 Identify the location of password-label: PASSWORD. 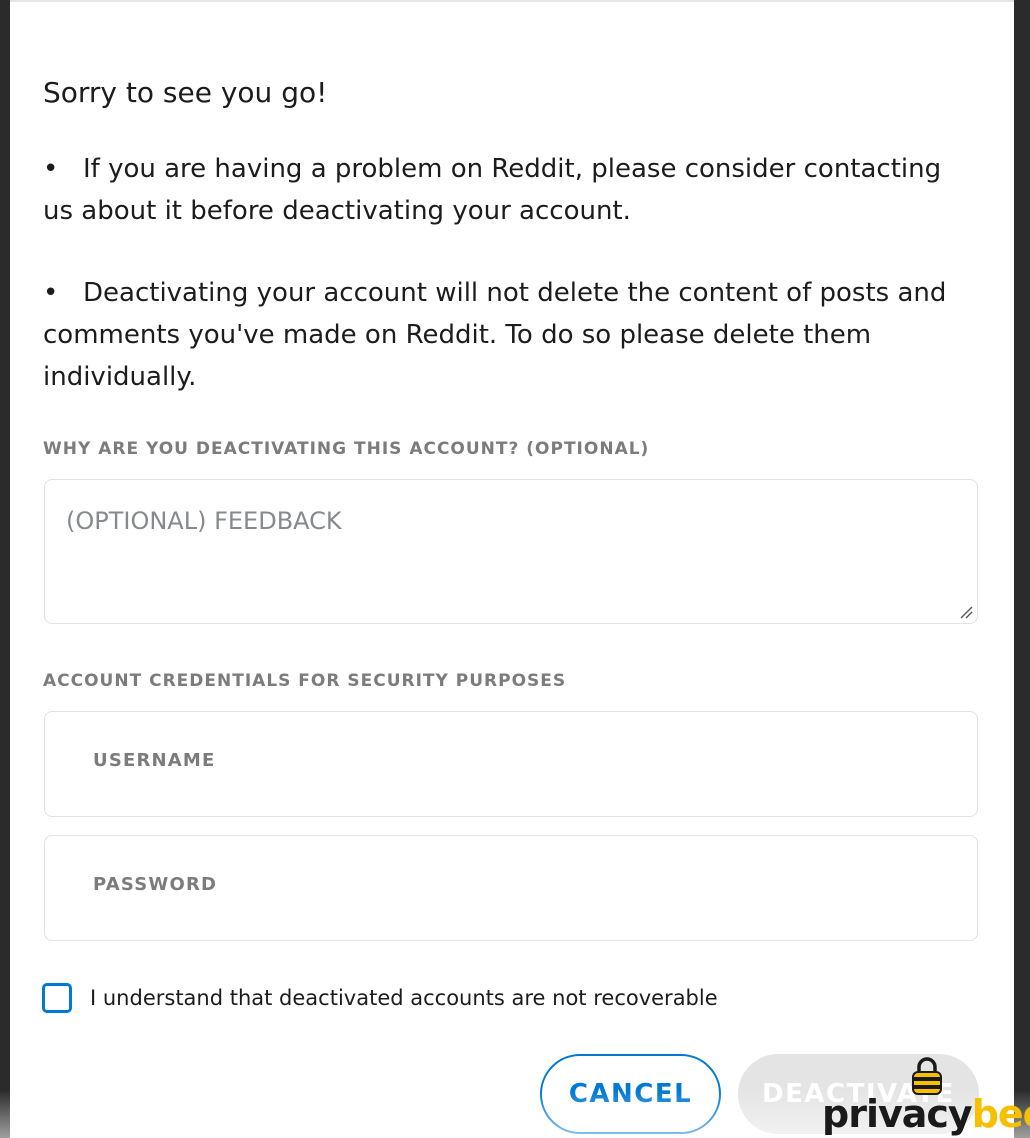
(155, 884).